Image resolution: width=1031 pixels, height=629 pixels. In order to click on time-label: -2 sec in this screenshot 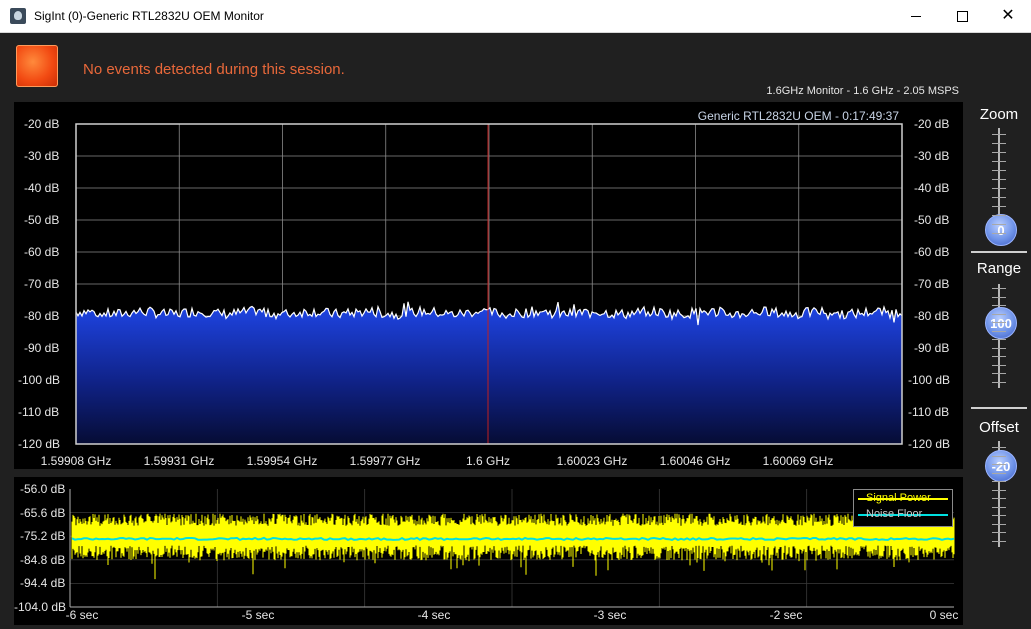, I will do `click(786, 615)`.